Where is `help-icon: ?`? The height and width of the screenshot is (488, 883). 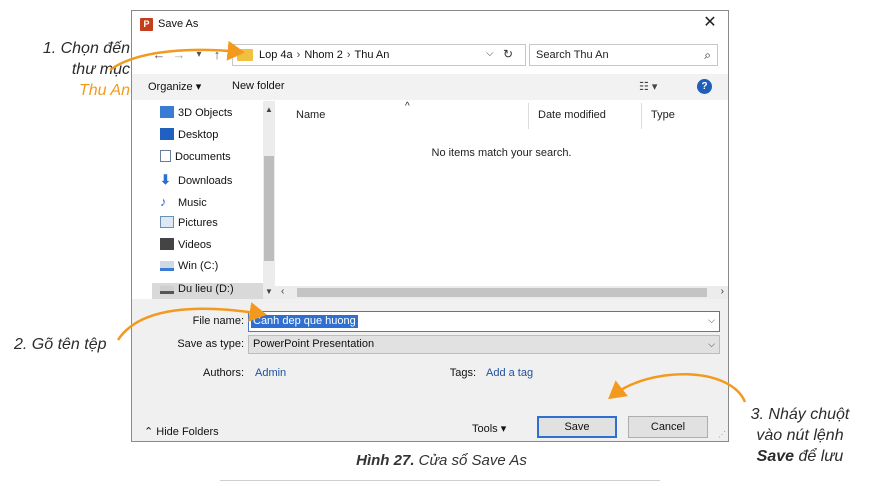 help-icon: ? is located at coordinates (704, 86).